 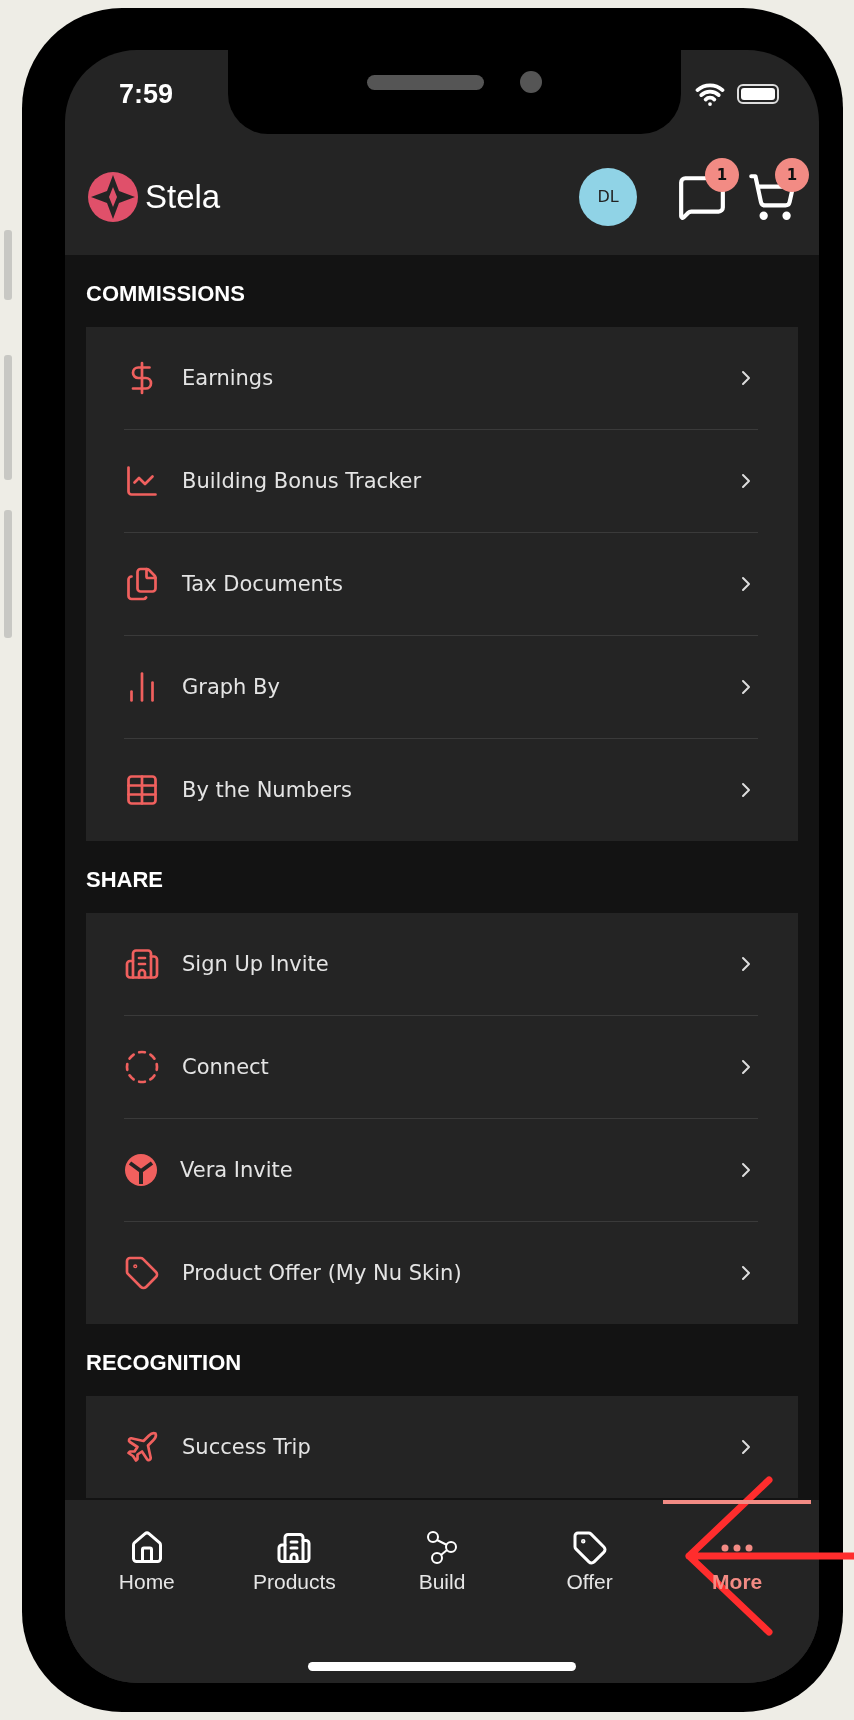 I want to click on network-icon, so click(x=442, y=1548).